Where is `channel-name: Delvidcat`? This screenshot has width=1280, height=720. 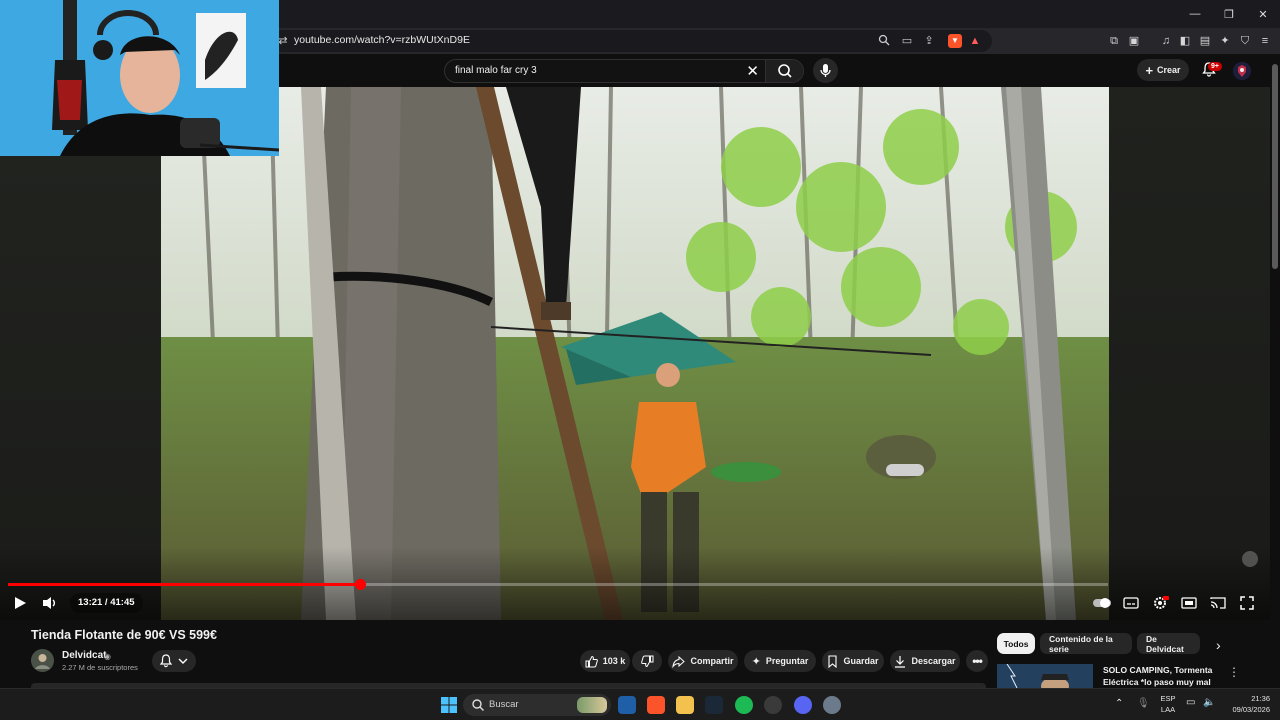 channel-name: Delvidcat is located at coordinates (84, 655).